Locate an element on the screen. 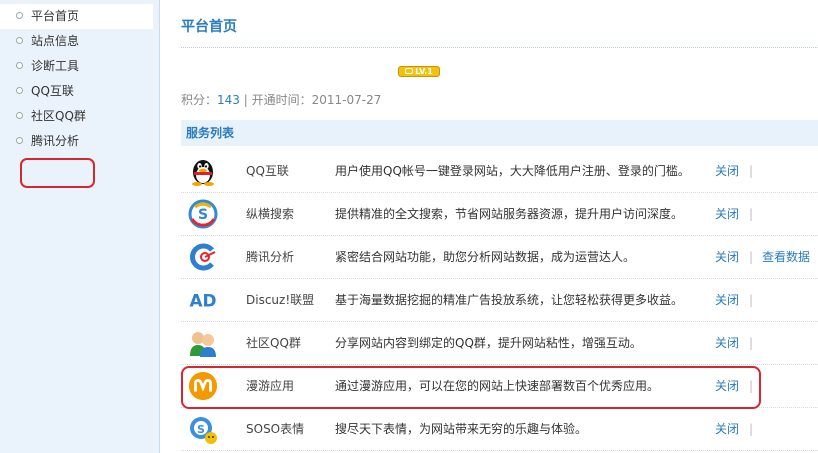  service-description: 分享网站内容到绑定的QQ群，提升网站粘性，增强互动。 is located at coordinates (488, 343).